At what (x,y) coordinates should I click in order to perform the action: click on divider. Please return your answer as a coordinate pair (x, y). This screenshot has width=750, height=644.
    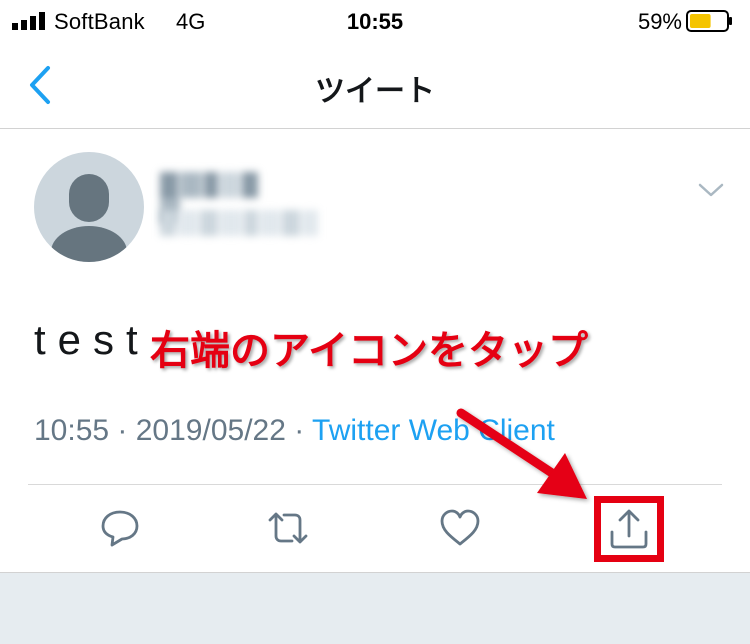
    Looking at the image, I should click on (375, 484).